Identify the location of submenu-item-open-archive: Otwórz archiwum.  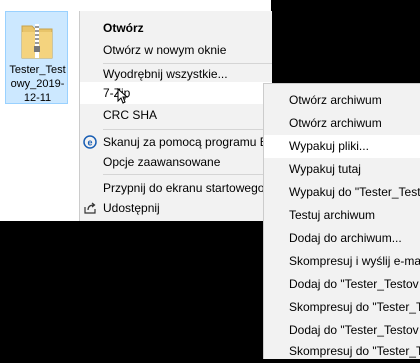
(342, 100).